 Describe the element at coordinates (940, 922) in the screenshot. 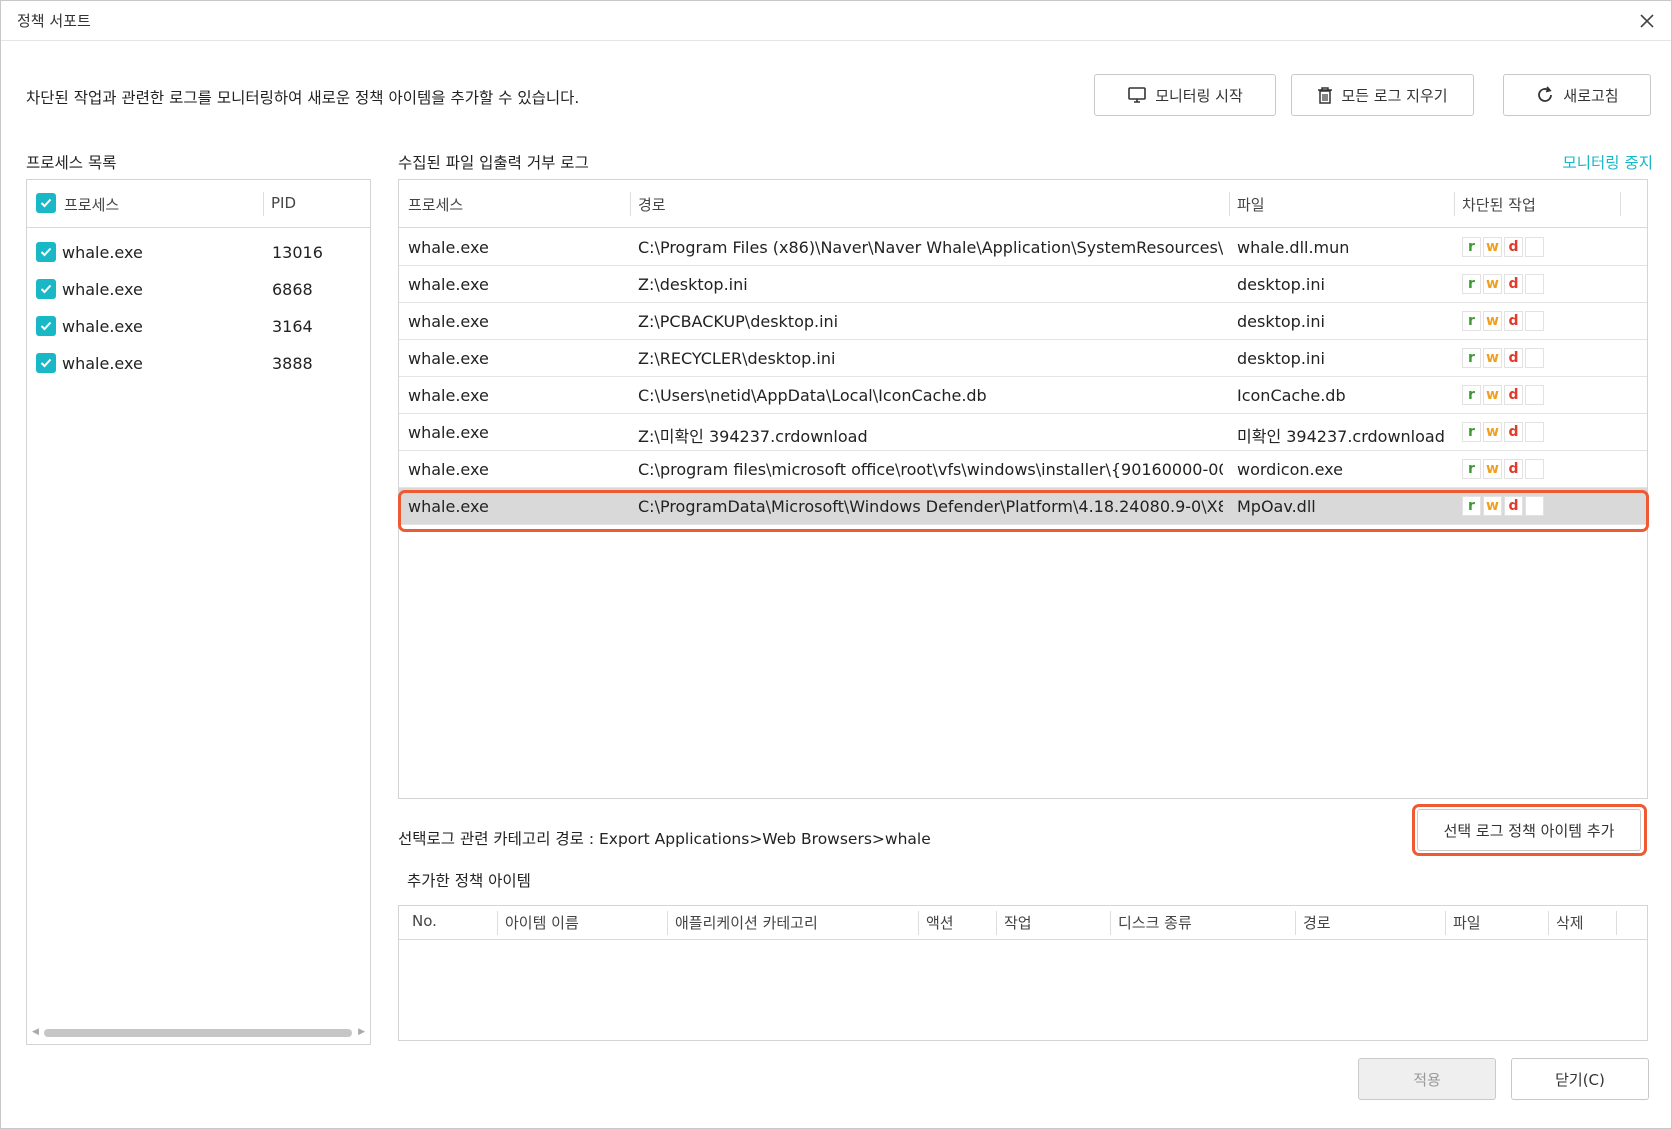

I see `column-header-action: 액션` at that location.